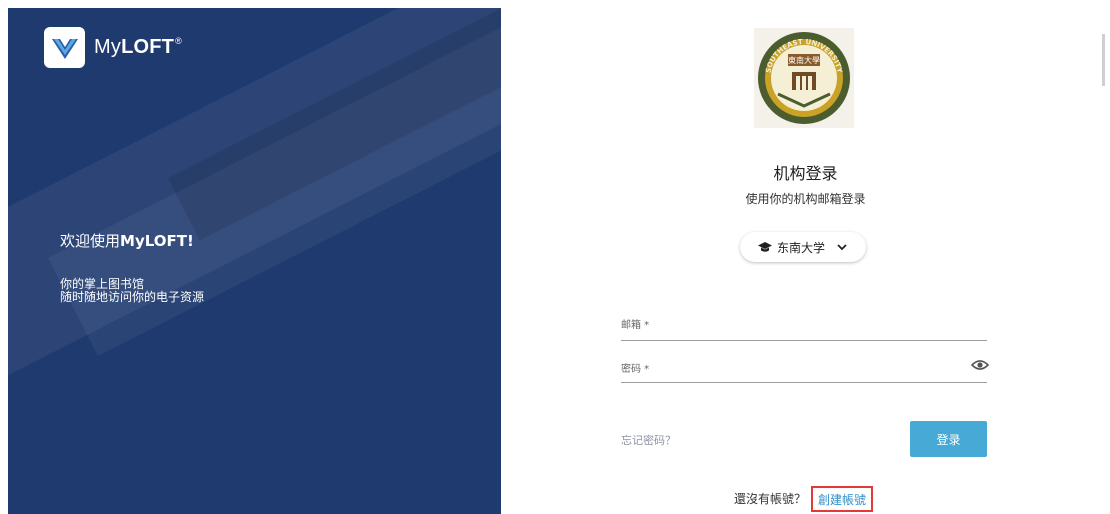 The height and width of the screenshot is (514, 1110). What do you see at coordinates (178, 41) in the screenshot?
I see `brand-name-sup: ®` at bounding box center [178, 41].